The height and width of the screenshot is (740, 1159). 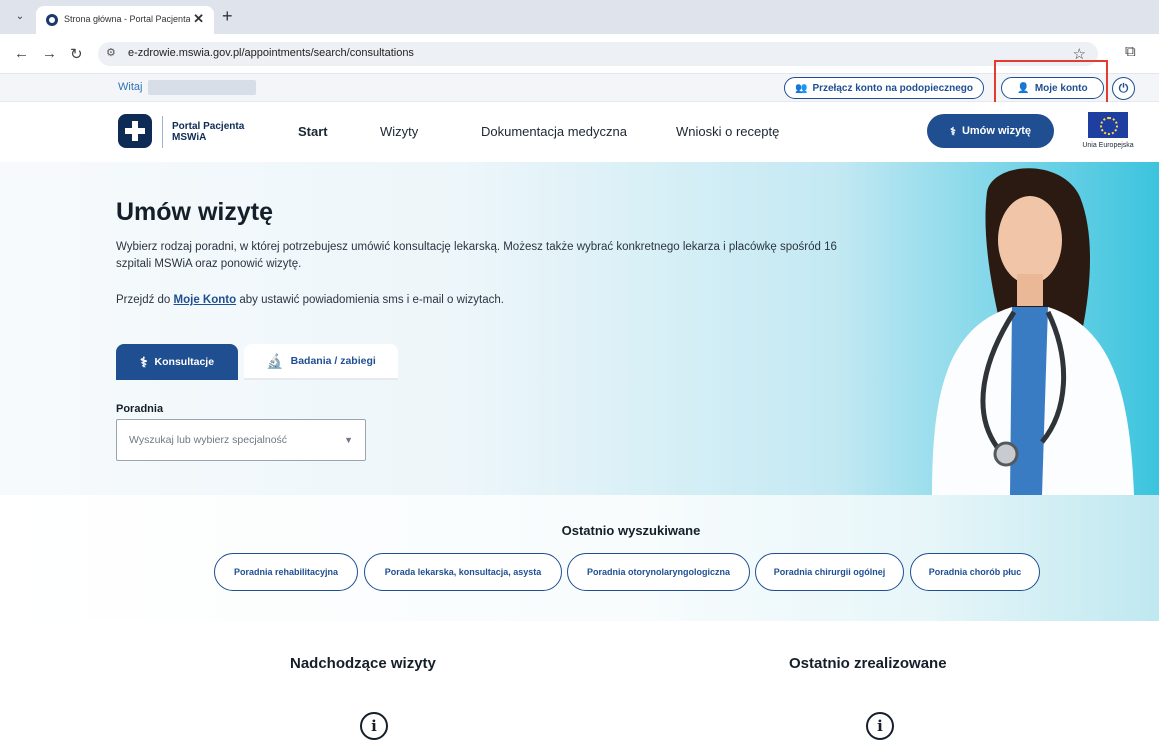 I want to click on logout-power-icon: ⏻, so click(x=1123, y=88).